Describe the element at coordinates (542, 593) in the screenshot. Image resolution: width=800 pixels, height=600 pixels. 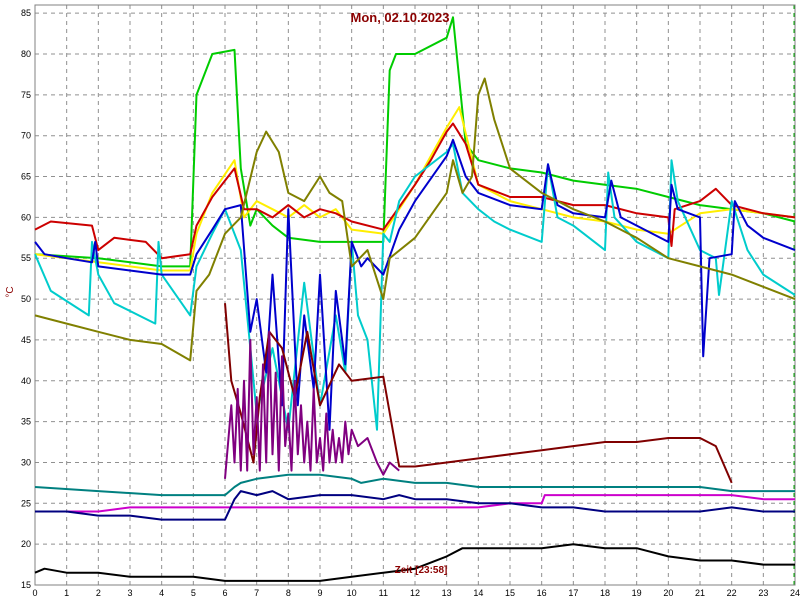
I see `x-tick-label: 16` at that location.